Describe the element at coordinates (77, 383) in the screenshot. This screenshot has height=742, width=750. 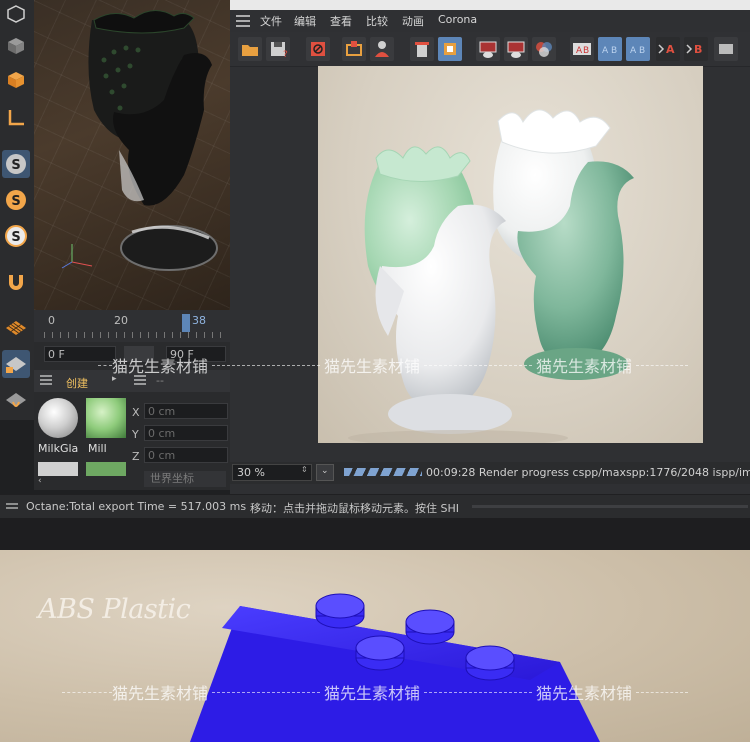
I see `create-tab: 创建` at that location.